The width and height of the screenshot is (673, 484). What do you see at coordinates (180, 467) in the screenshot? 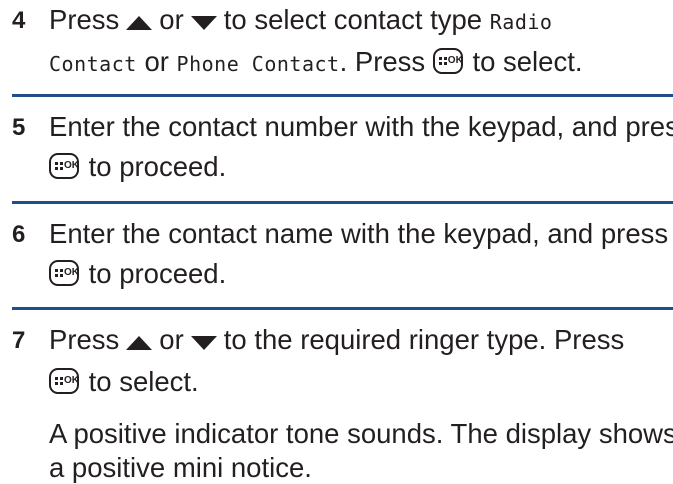
I see `step-result-line: a positive mini notice.` at bounding box center [180, 467].